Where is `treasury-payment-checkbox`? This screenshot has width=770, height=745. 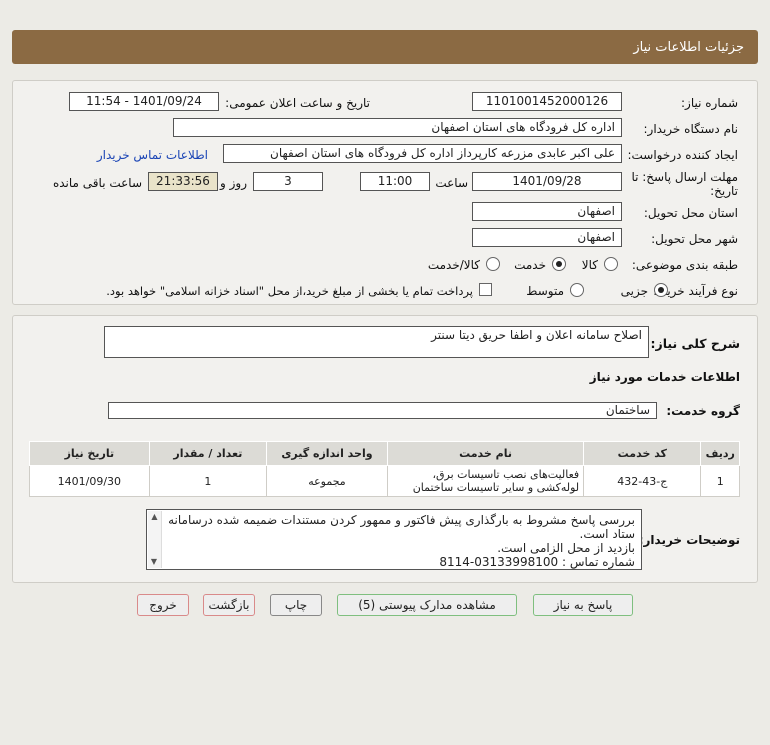 treasury-payment-checkbox is located at coordinates (485, 289).